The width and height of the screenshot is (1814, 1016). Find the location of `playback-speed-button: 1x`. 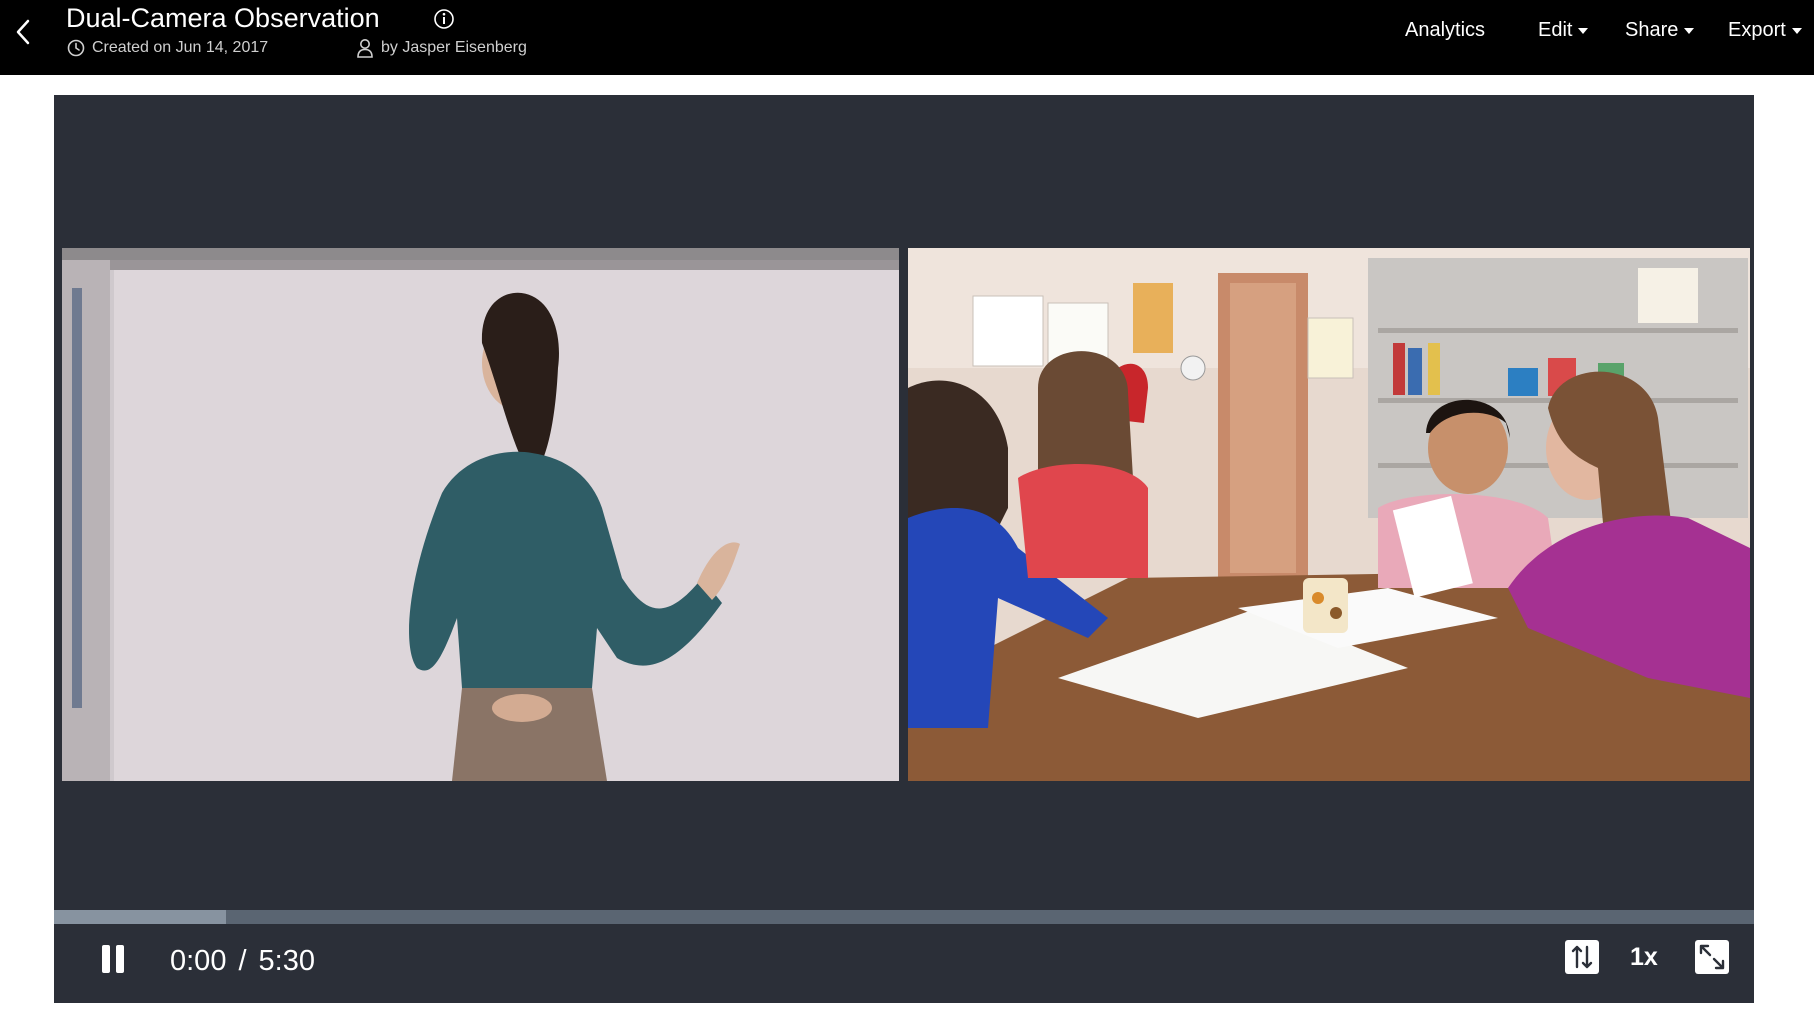

playback-speed-button: 1x is located at coordinates (1644, 957).